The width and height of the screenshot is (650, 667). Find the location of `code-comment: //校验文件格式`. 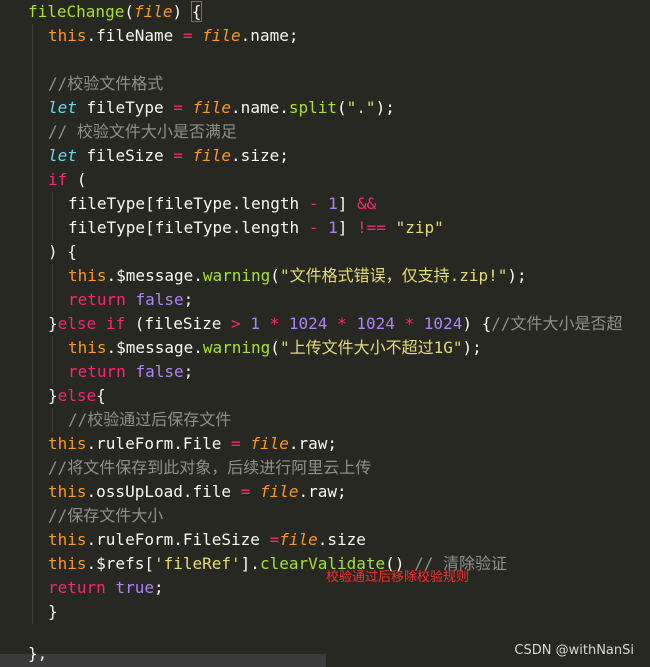

code-comment: //校验文件格式 is located at coordinates (105, 84).